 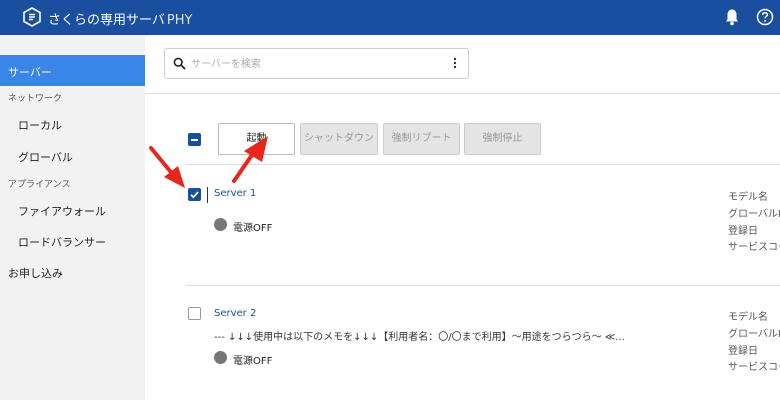 I want to click on sidebar-item-apply: お申し込み, so click(x=35, y=273).